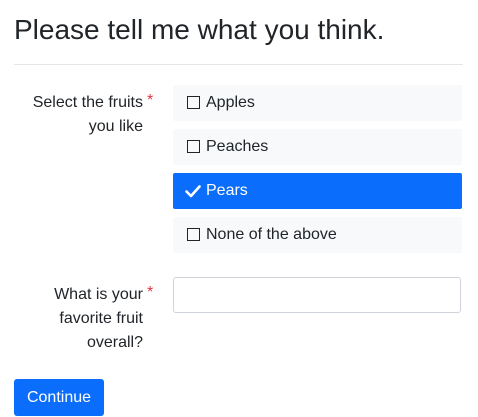 This screenshot has height=417, width=478. Describe the element at coordinates (317, 191) in the screenshot. I see `option-pears: Pears` at that location.